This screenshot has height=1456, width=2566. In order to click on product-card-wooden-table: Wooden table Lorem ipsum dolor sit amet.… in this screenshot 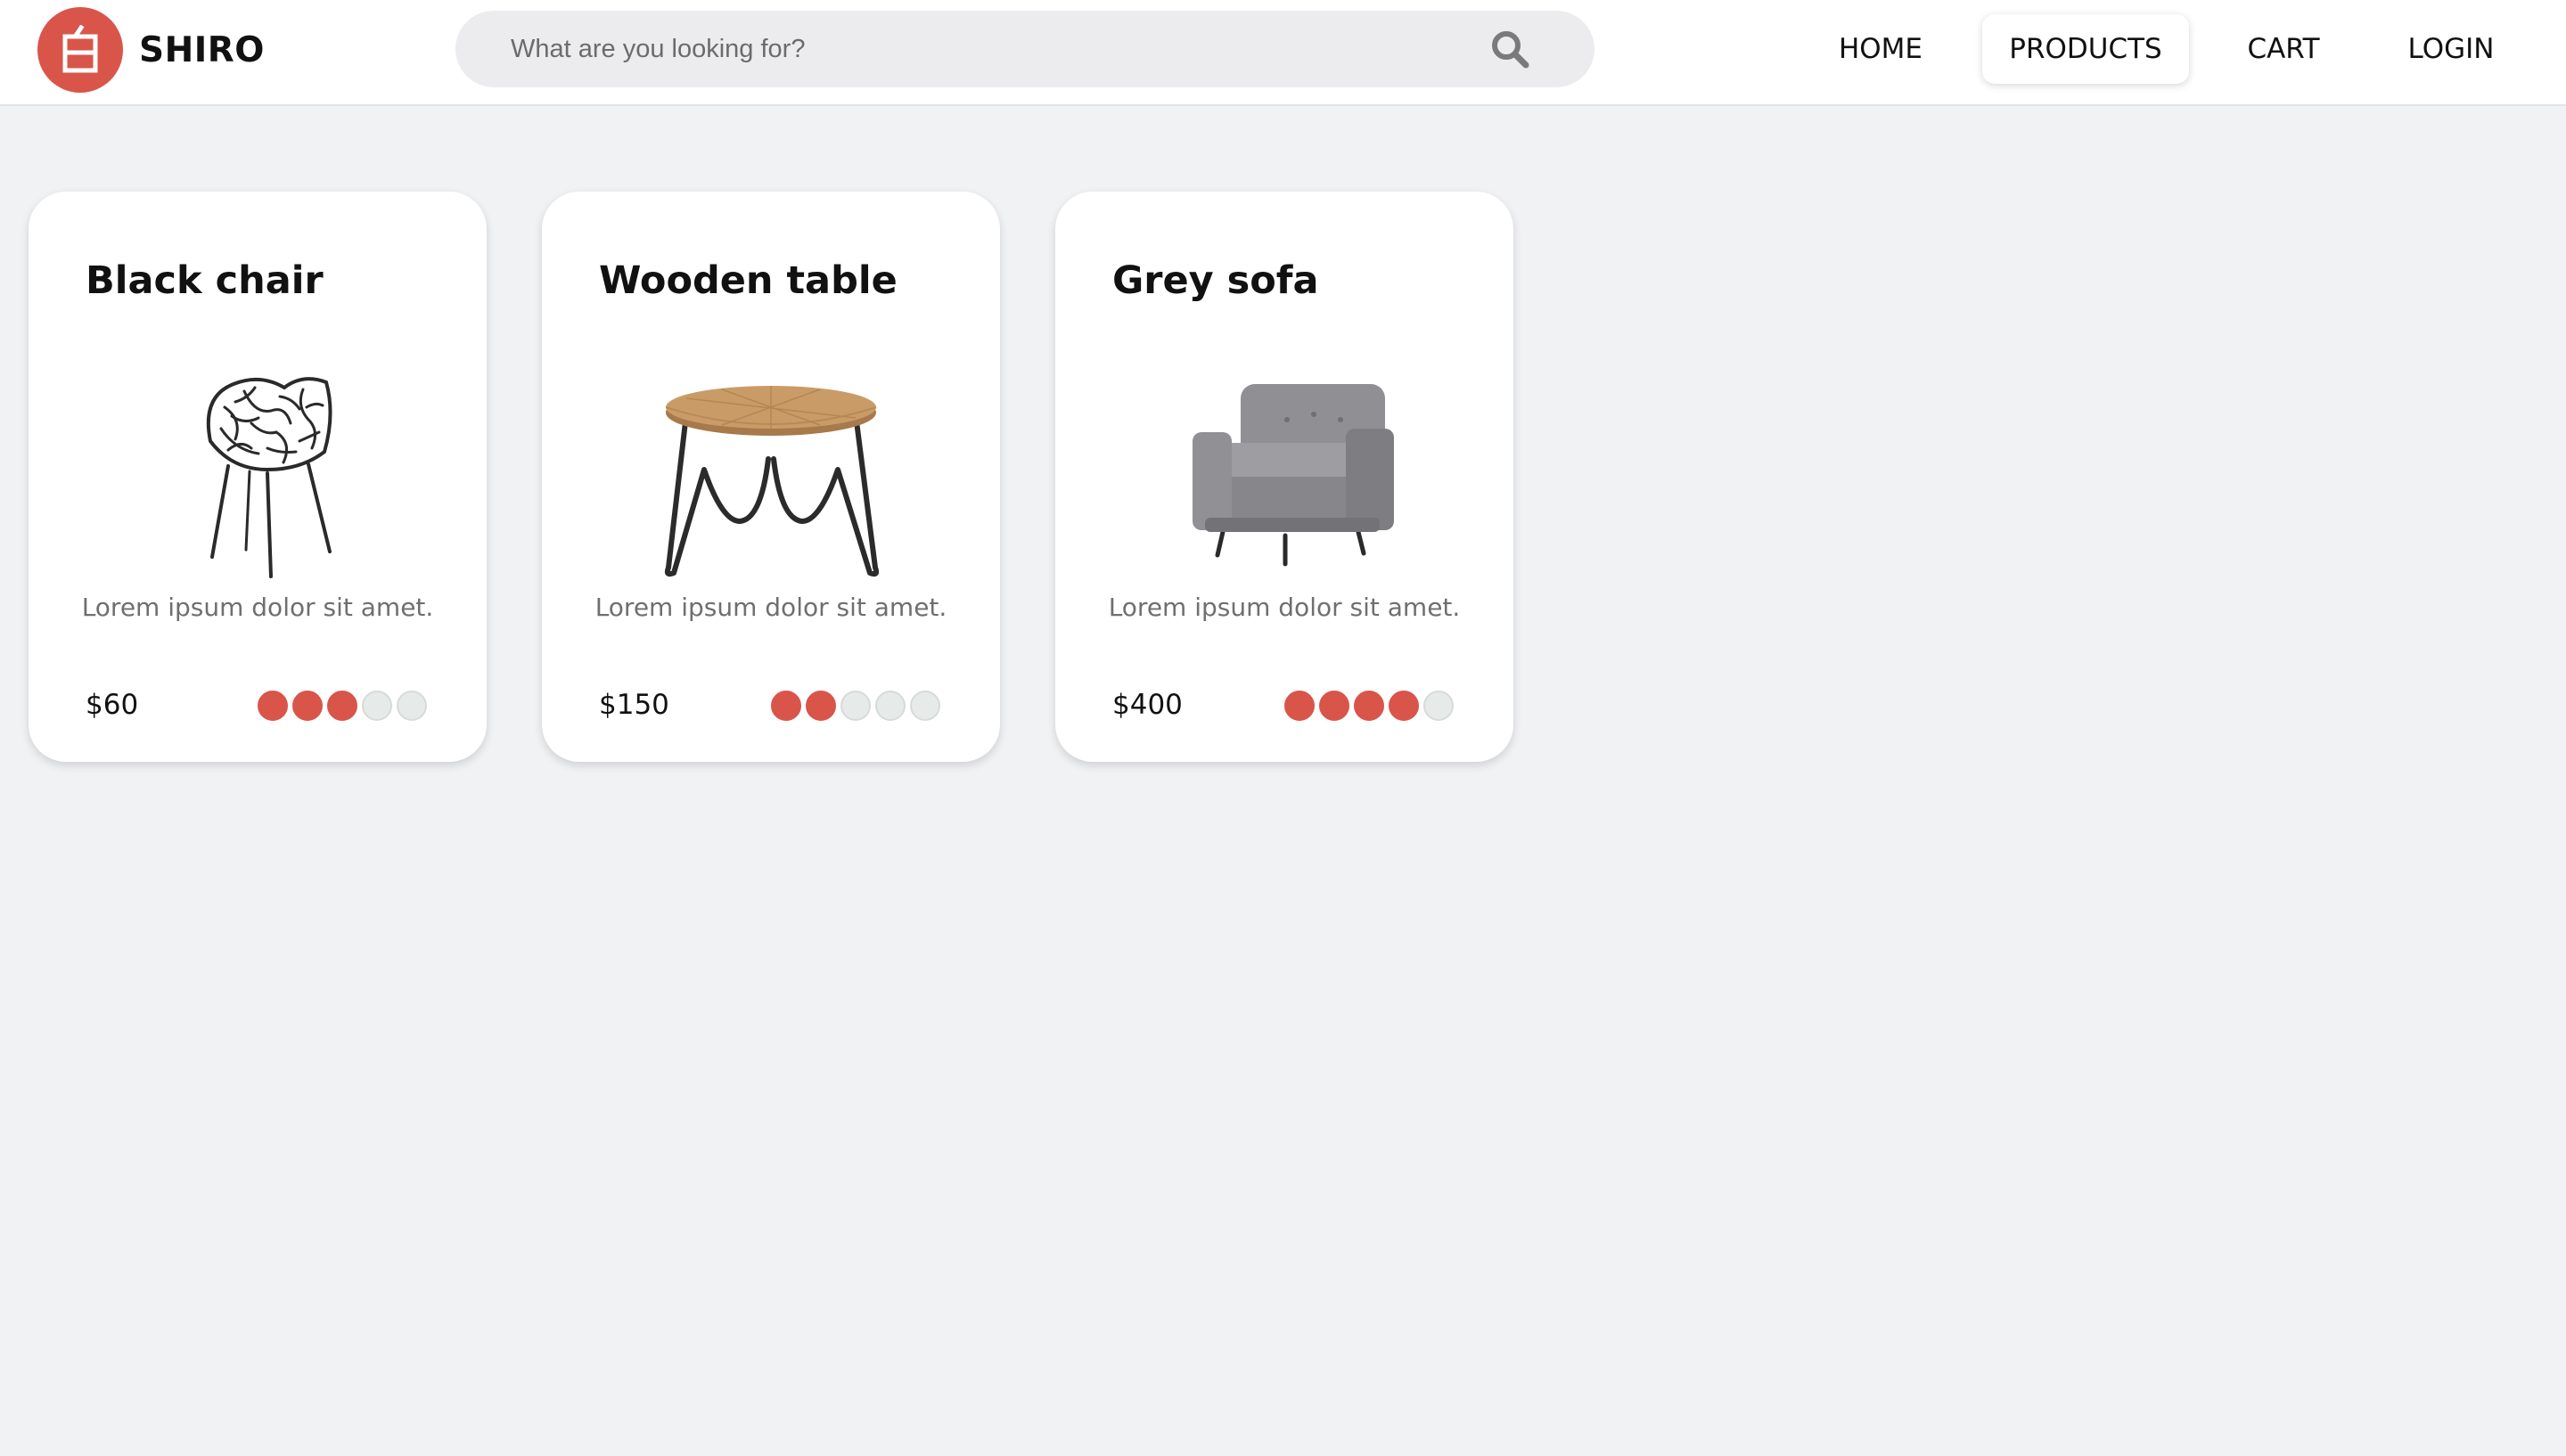, I will do `click(771, 477)`.